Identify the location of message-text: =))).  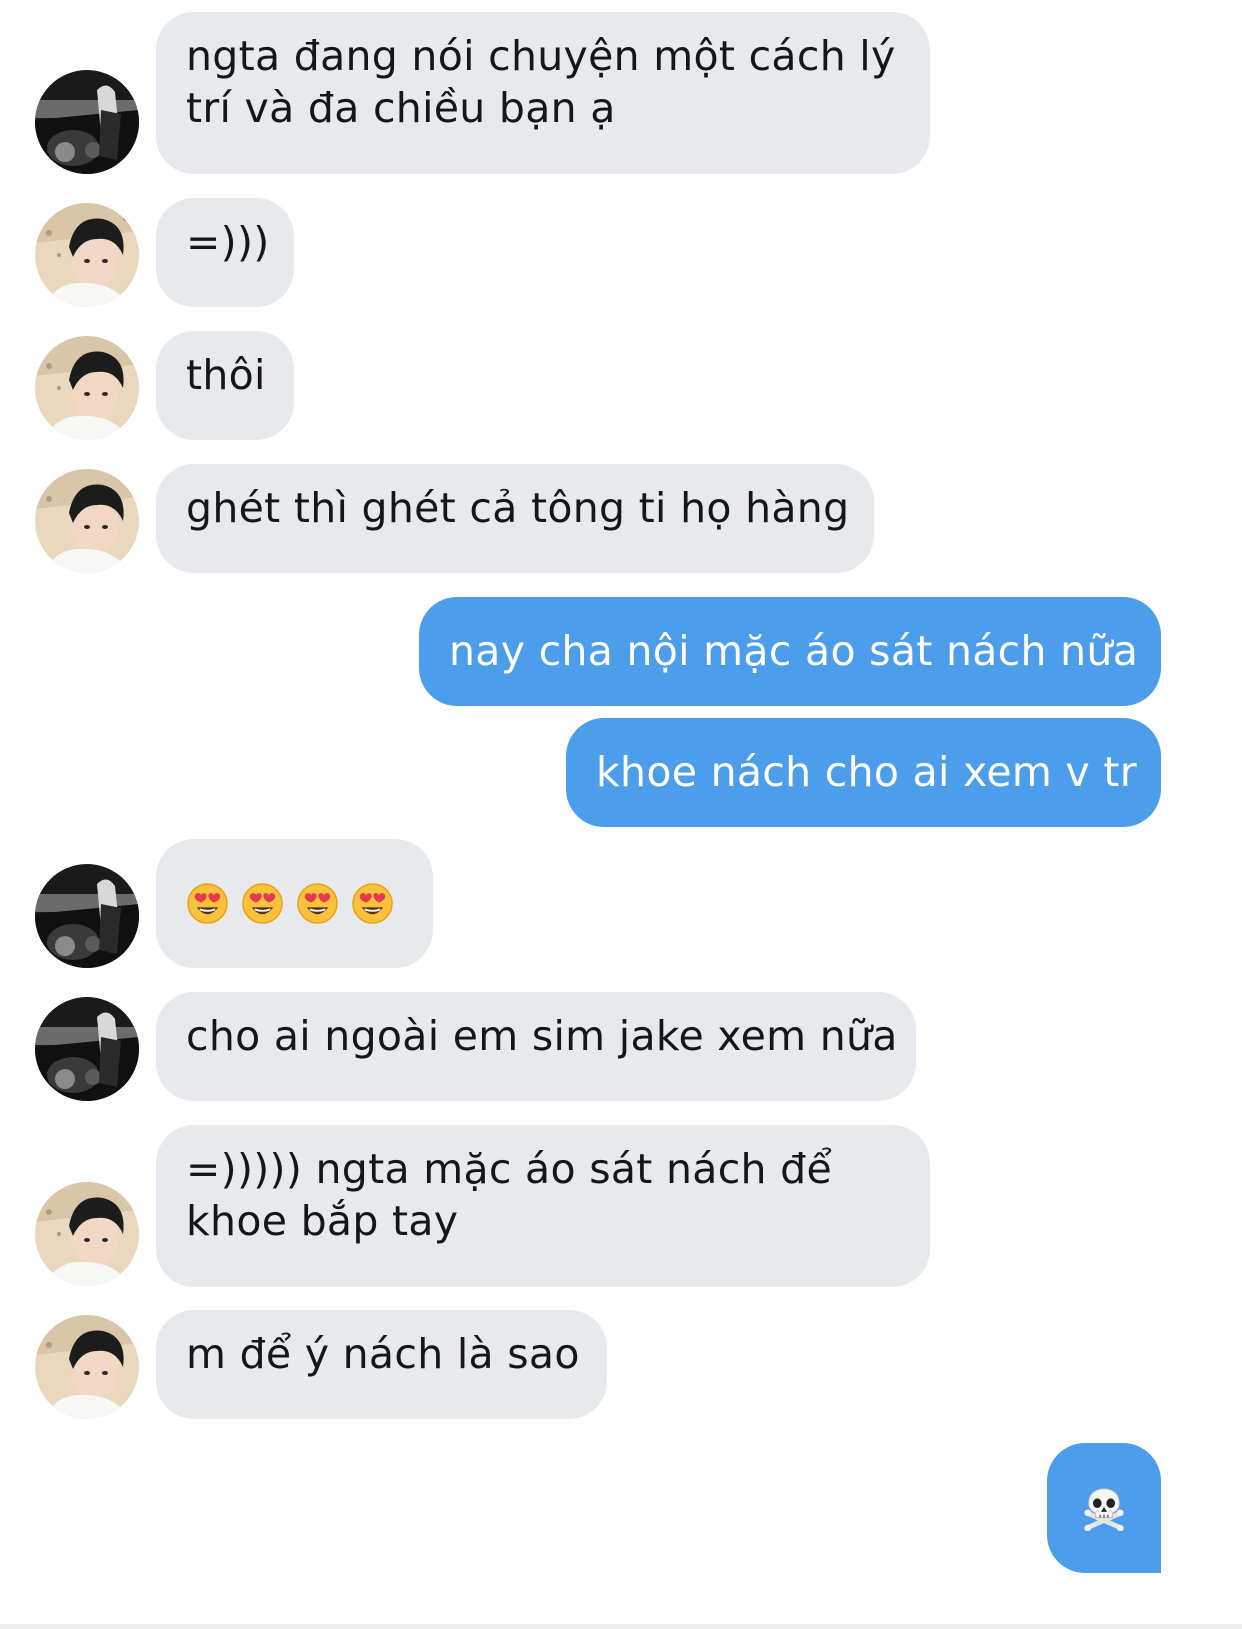
(228, 242).